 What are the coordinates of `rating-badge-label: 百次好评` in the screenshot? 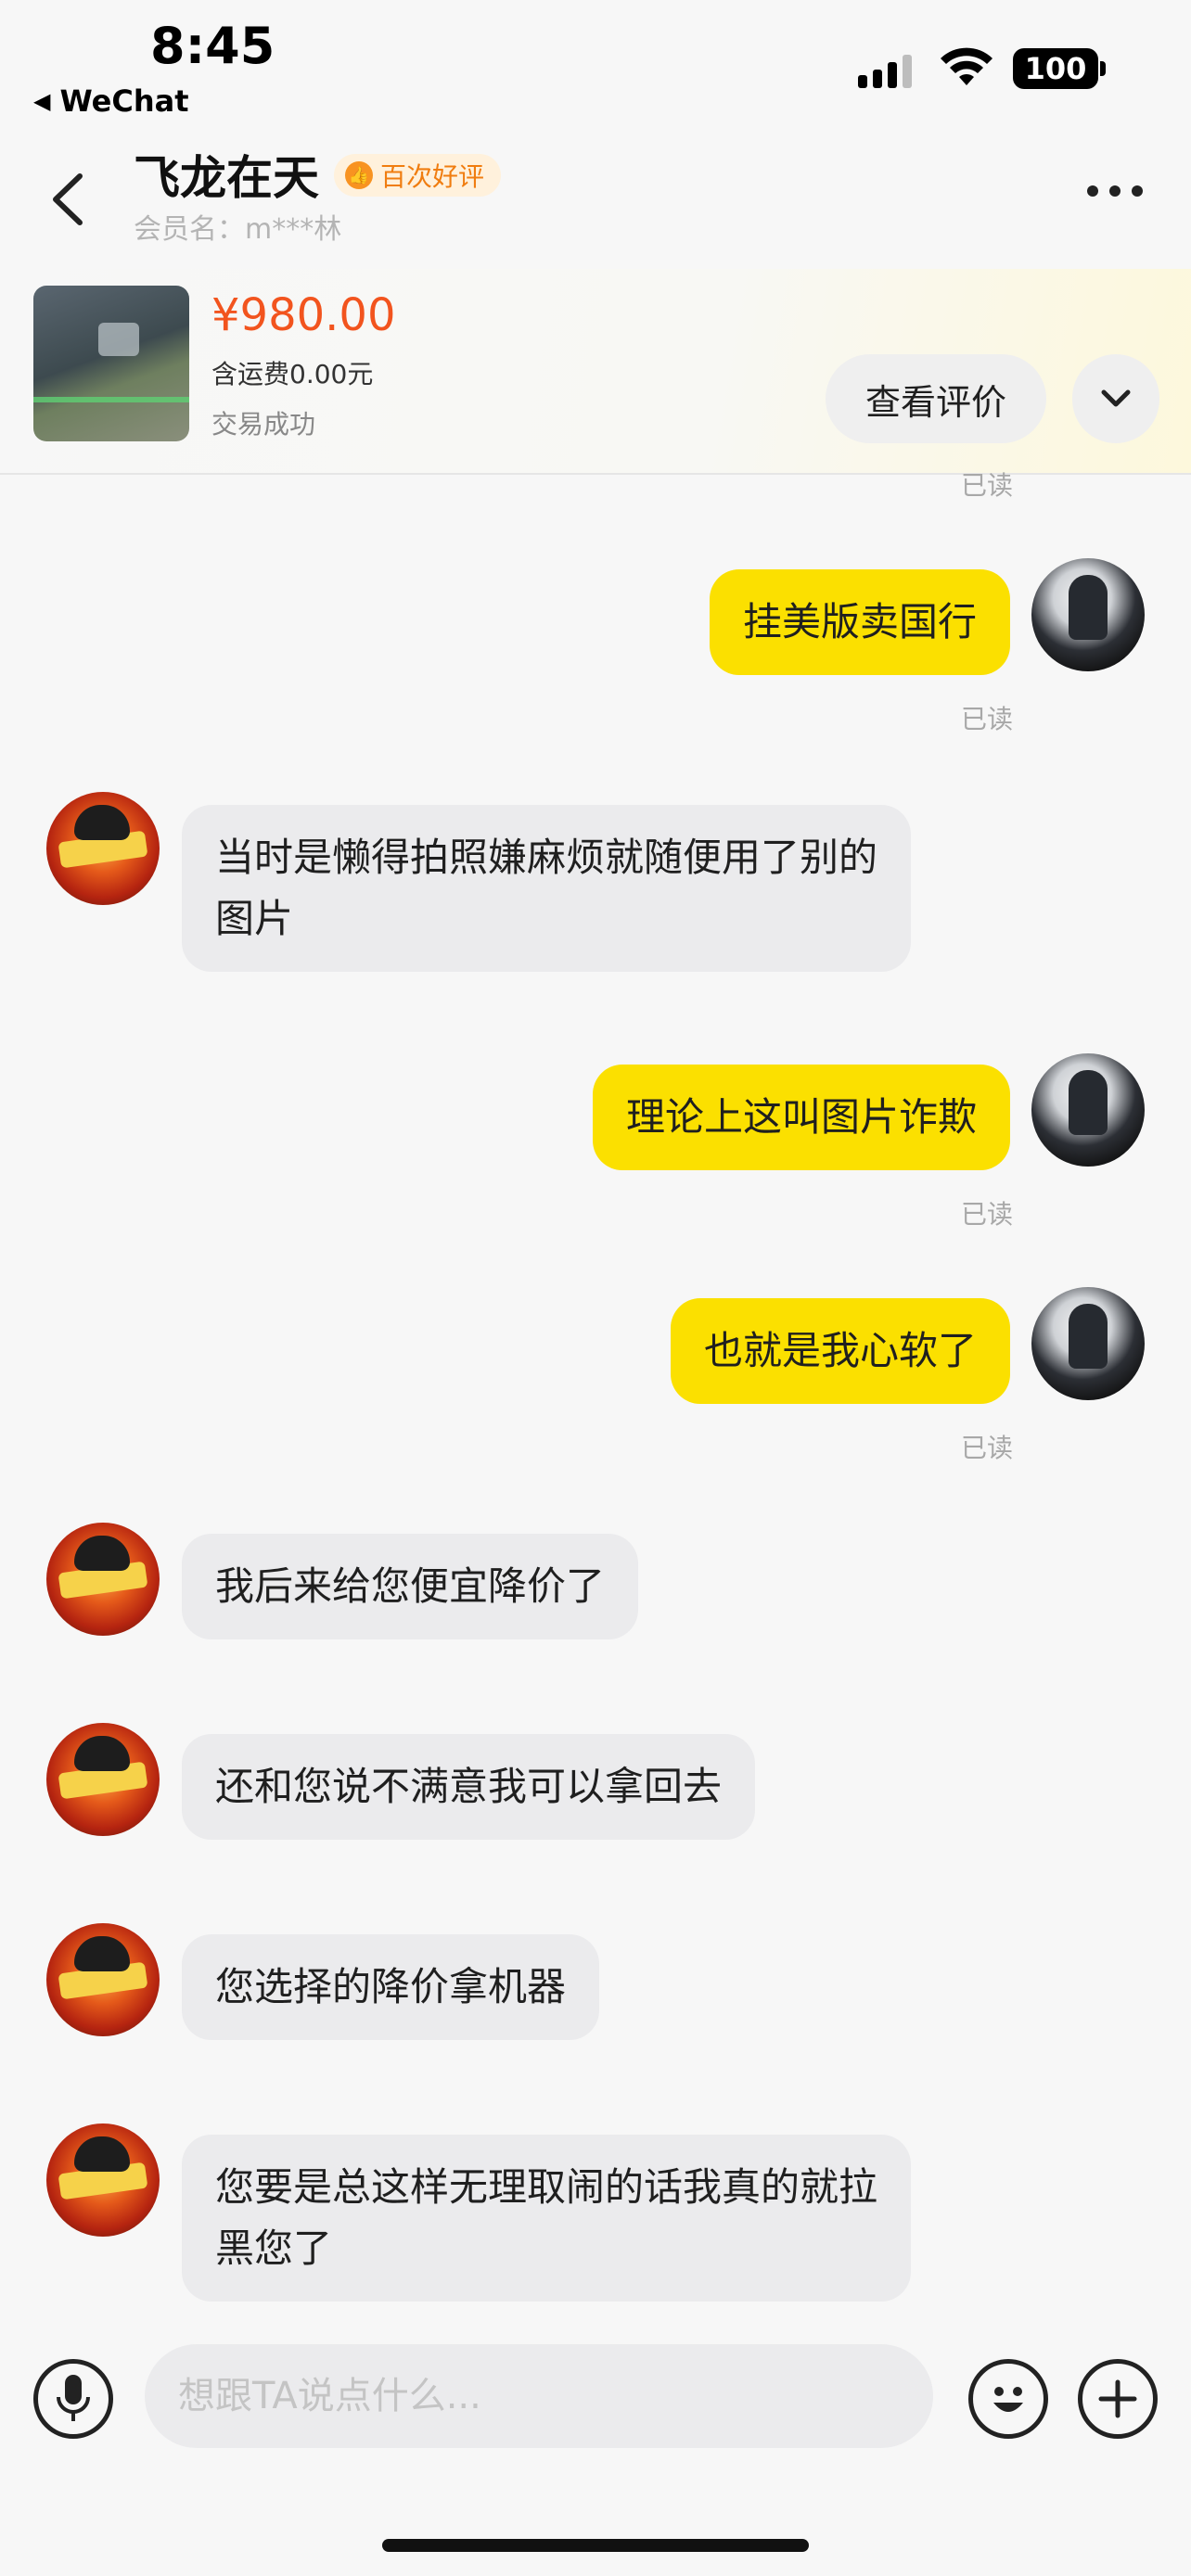 It's located at (432, 176).